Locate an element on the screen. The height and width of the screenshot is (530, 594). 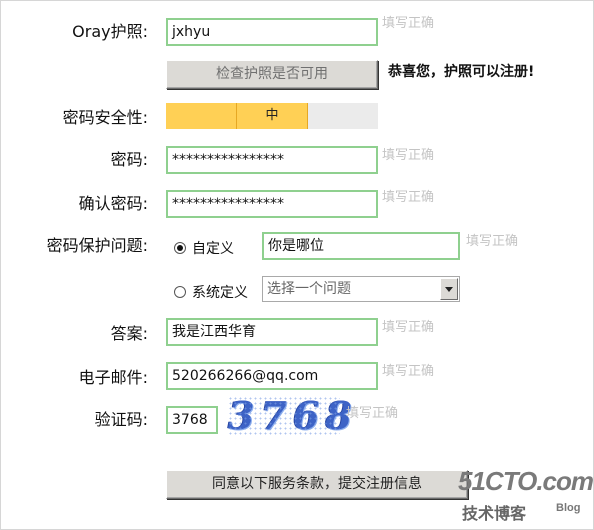
strength-segment-strong is located at coordinates (343, 116).